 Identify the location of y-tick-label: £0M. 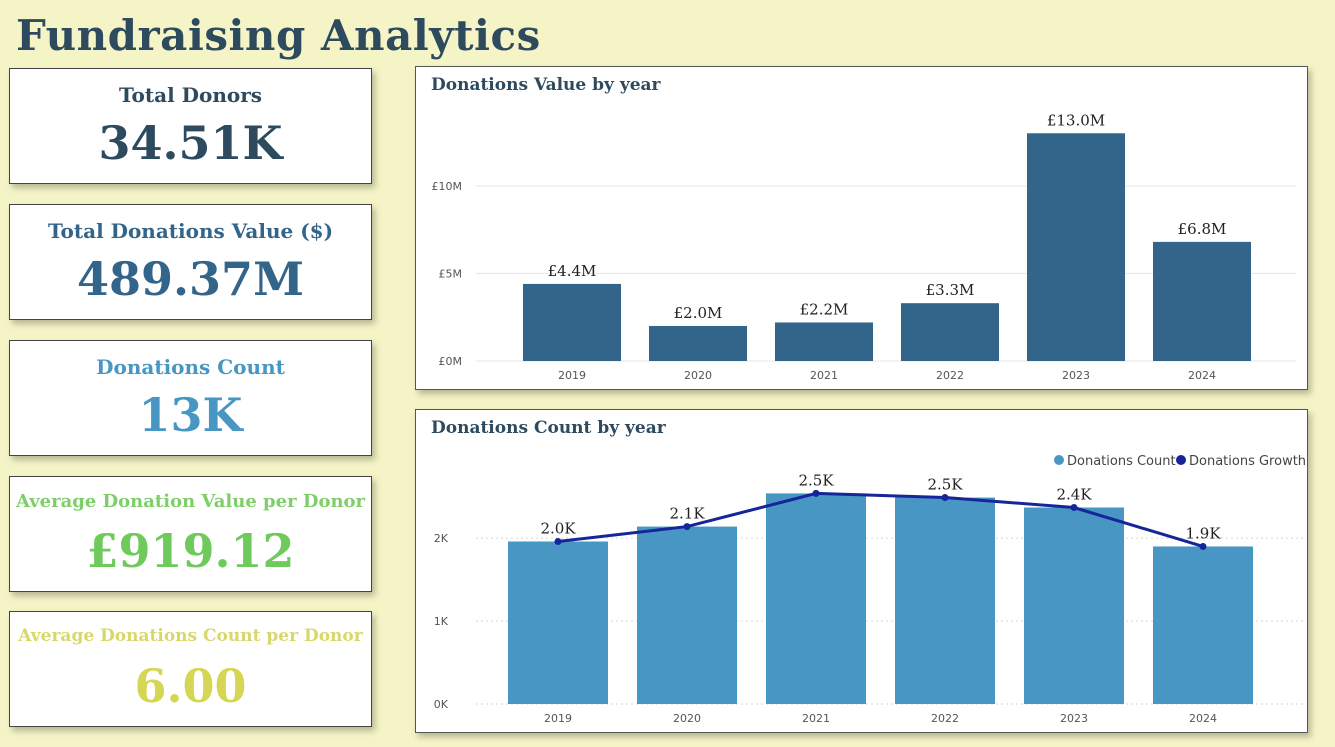
(451, 361).